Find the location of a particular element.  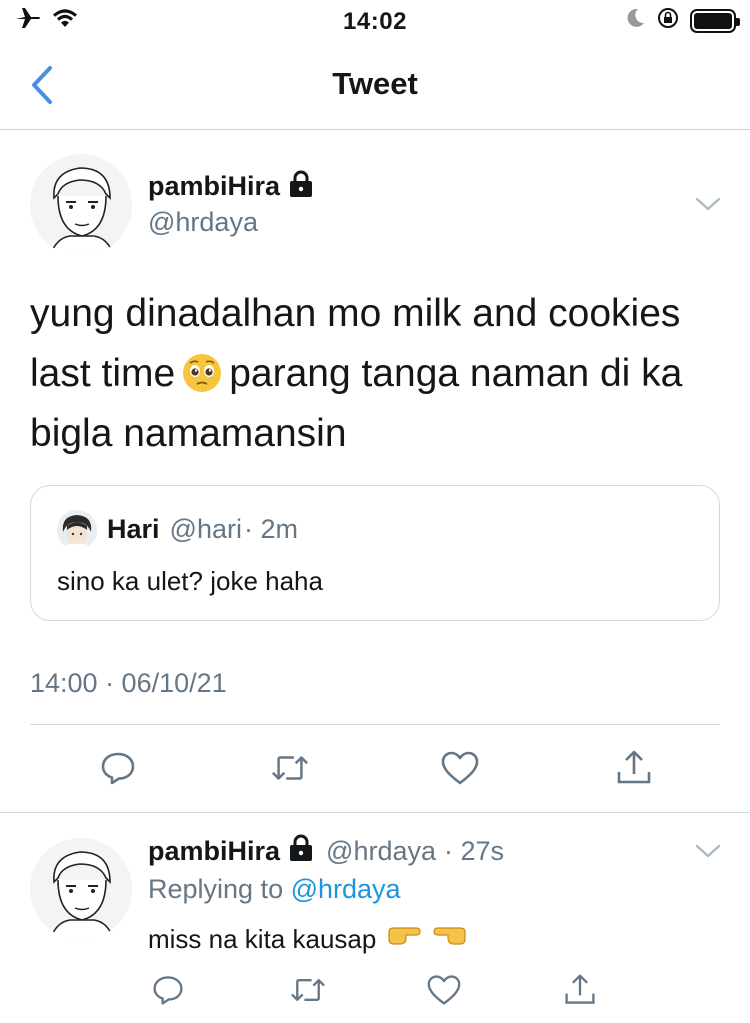

quoted-author-handle: @hari is located at coordinates (205, 529).